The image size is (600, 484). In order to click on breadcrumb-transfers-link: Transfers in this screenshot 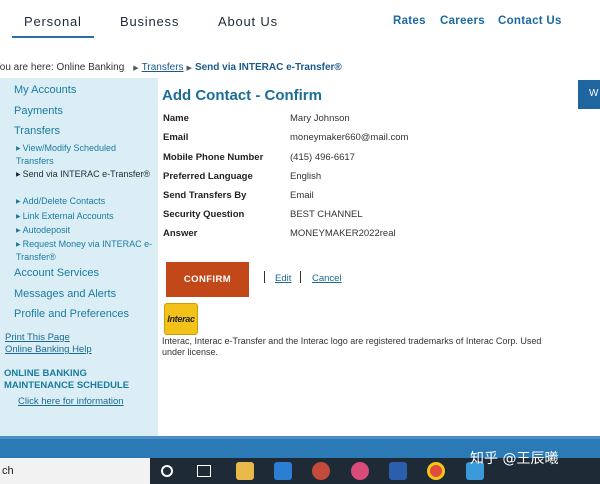, I will do `click(163, 67)`.